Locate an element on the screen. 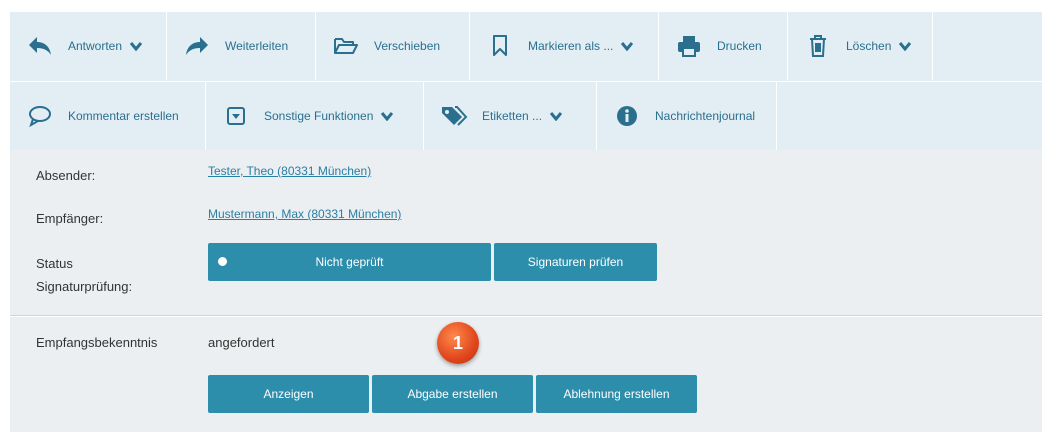 The height and width of the screenshot is (442, 1049). signature-status-label-line1: Status is located at coordinates (54, 263).